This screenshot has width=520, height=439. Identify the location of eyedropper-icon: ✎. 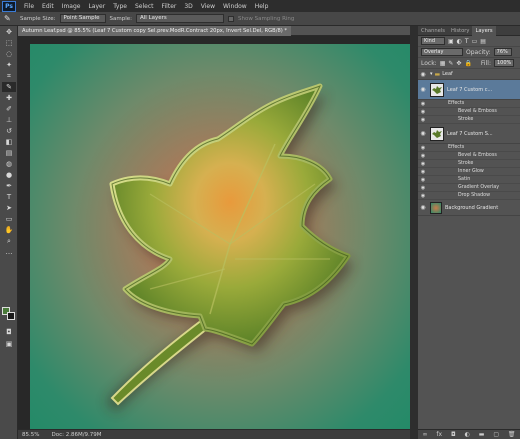
(10, 19).